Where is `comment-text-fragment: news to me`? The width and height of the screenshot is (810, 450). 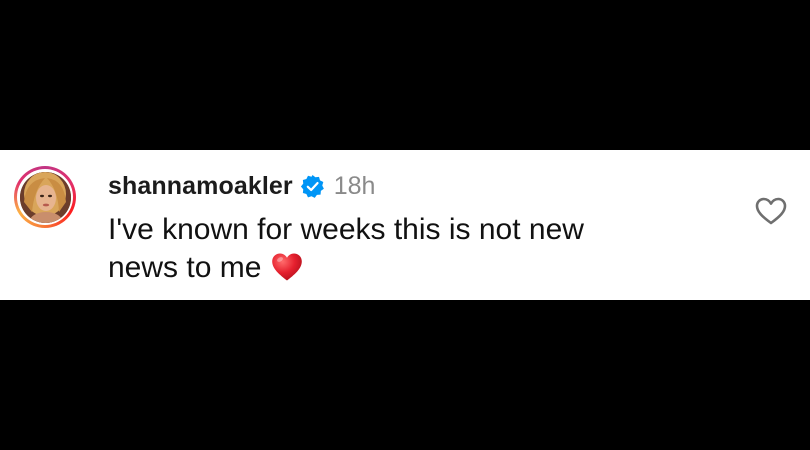
comment-text-fragment: news to me is located at coordinates (185, 267).